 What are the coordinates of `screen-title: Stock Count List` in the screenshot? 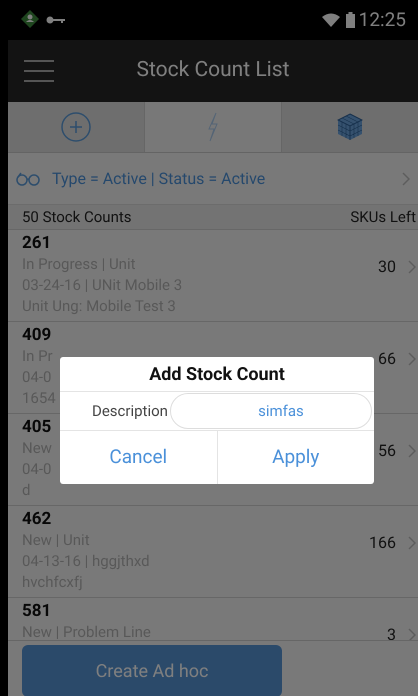 It's located at (213, 70).